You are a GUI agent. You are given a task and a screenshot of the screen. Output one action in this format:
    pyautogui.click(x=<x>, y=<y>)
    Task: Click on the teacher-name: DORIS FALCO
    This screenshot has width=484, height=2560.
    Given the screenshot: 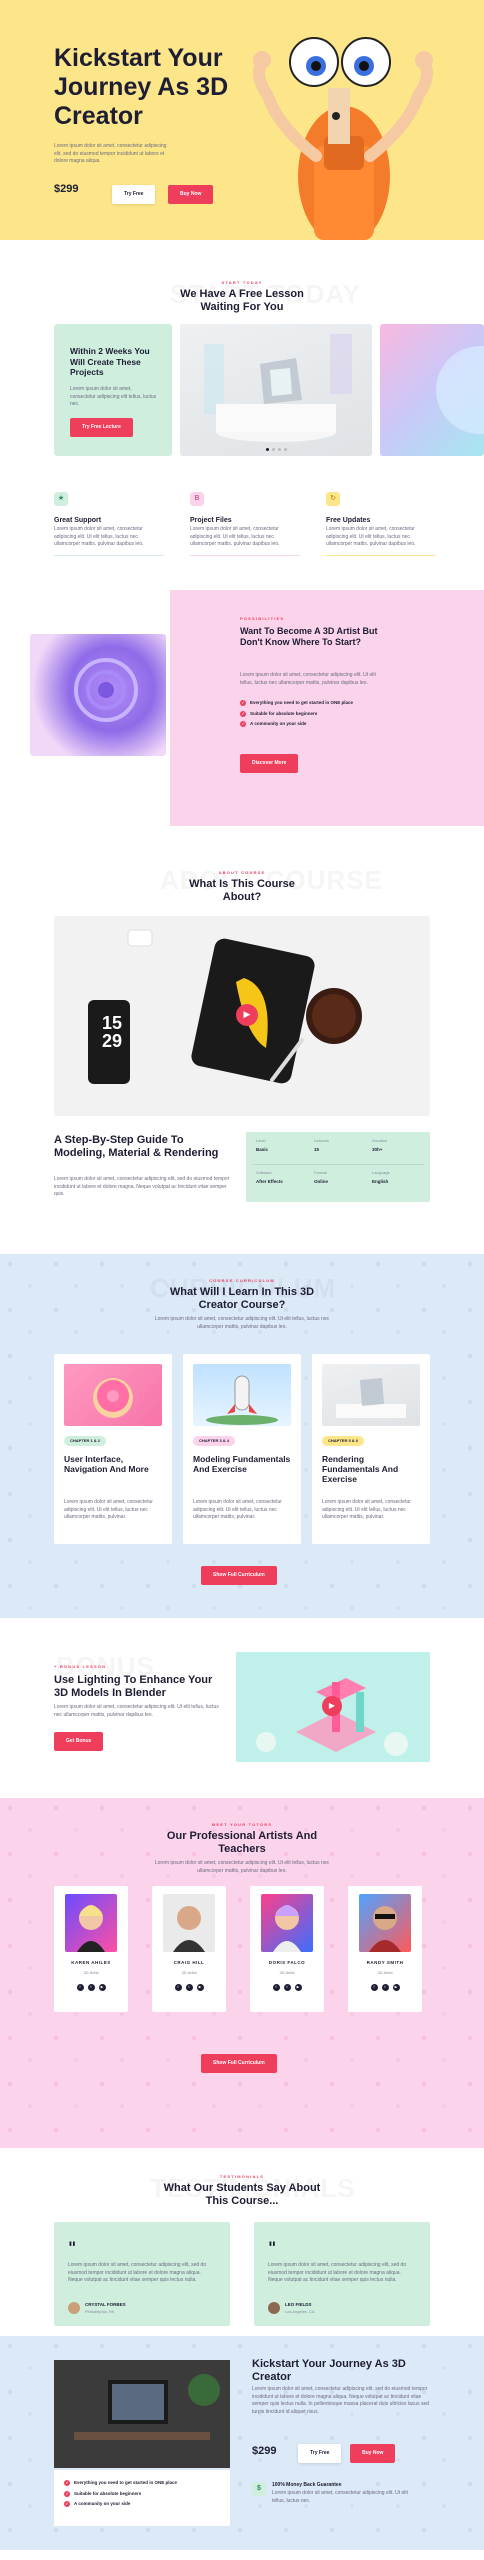 What is the action you would take?
    pyautogui.click(x=287, y=1962)
    